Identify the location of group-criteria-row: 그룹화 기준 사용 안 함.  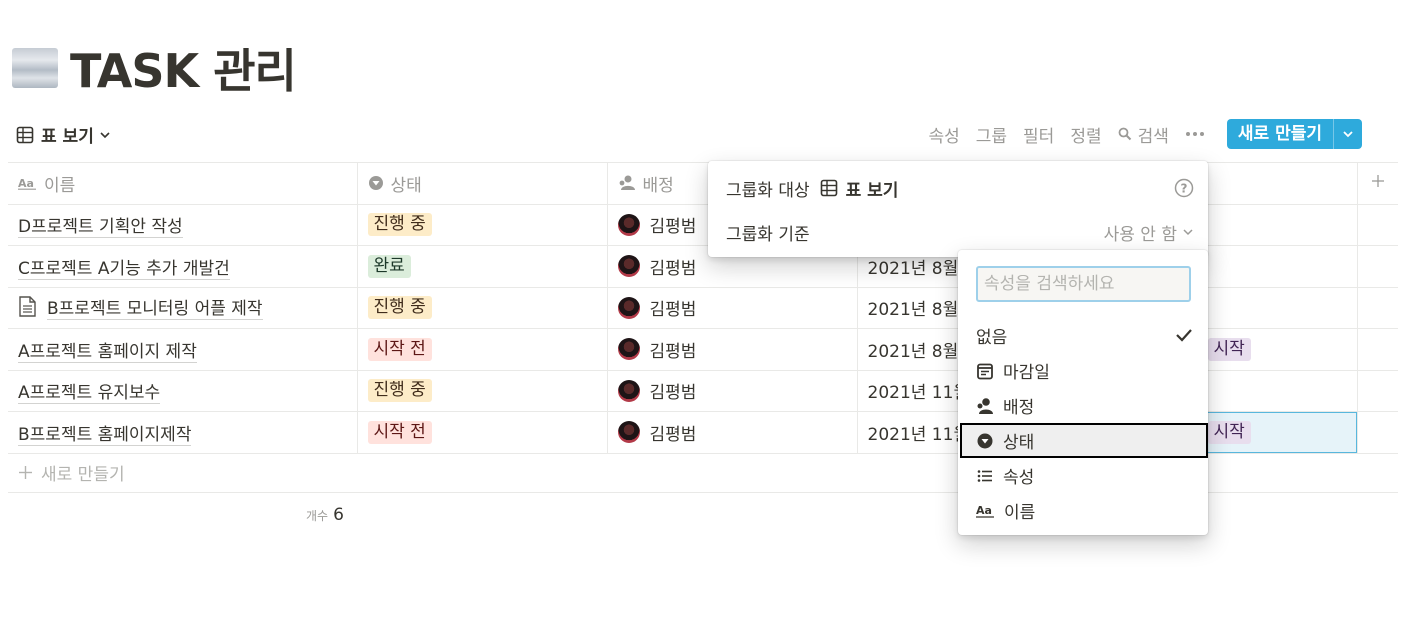
(960, 232).